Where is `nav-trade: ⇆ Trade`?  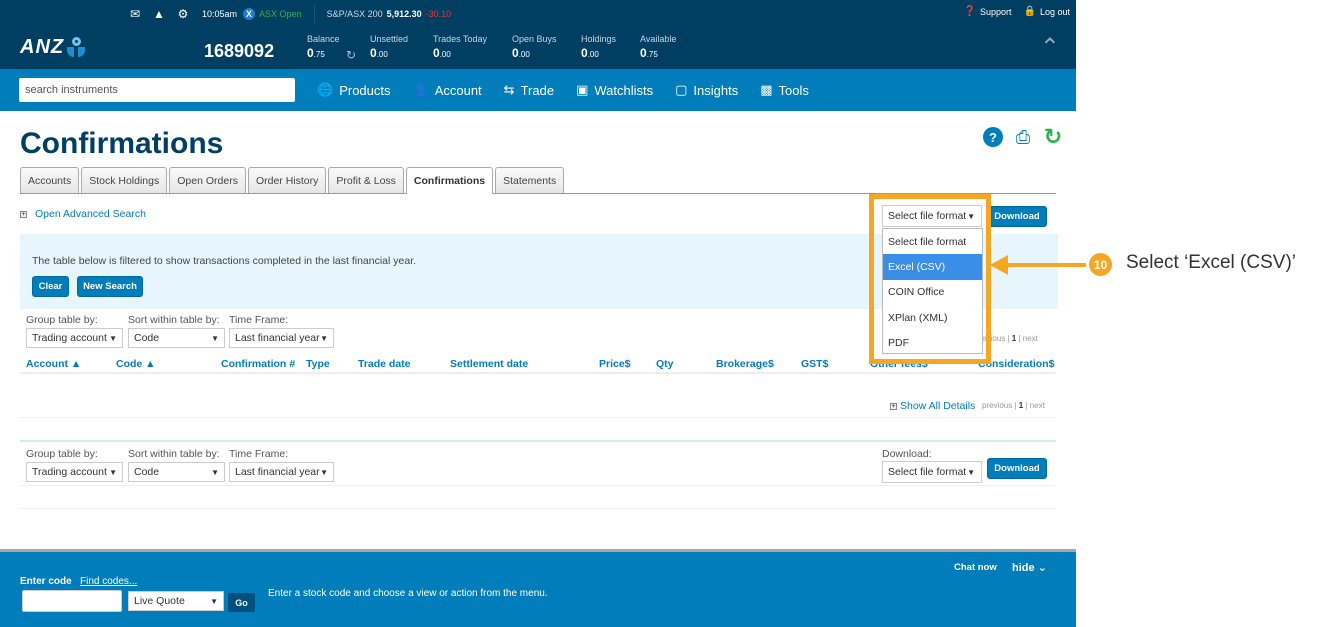
nav-trade: ⇆ Trade is located at coordinates (529, 90).